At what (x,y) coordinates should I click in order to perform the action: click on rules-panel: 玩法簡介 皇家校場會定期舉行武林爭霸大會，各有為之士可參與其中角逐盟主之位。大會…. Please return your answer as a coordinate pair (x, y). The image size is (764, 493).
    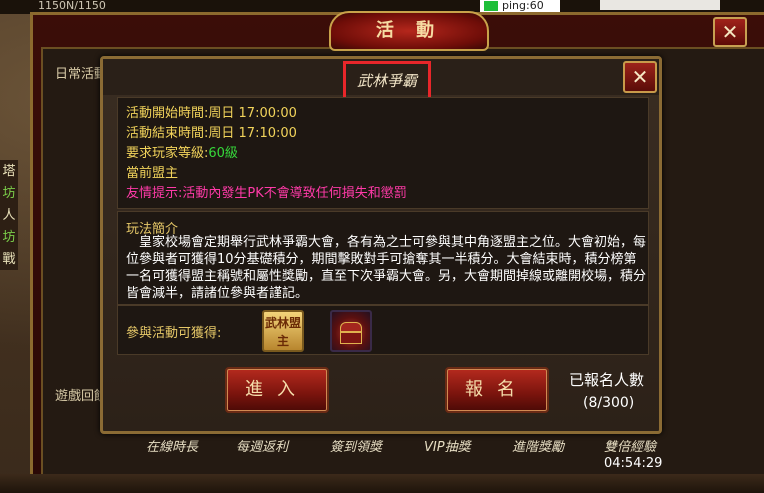
    Looking at the image, I should click on (383, 258).